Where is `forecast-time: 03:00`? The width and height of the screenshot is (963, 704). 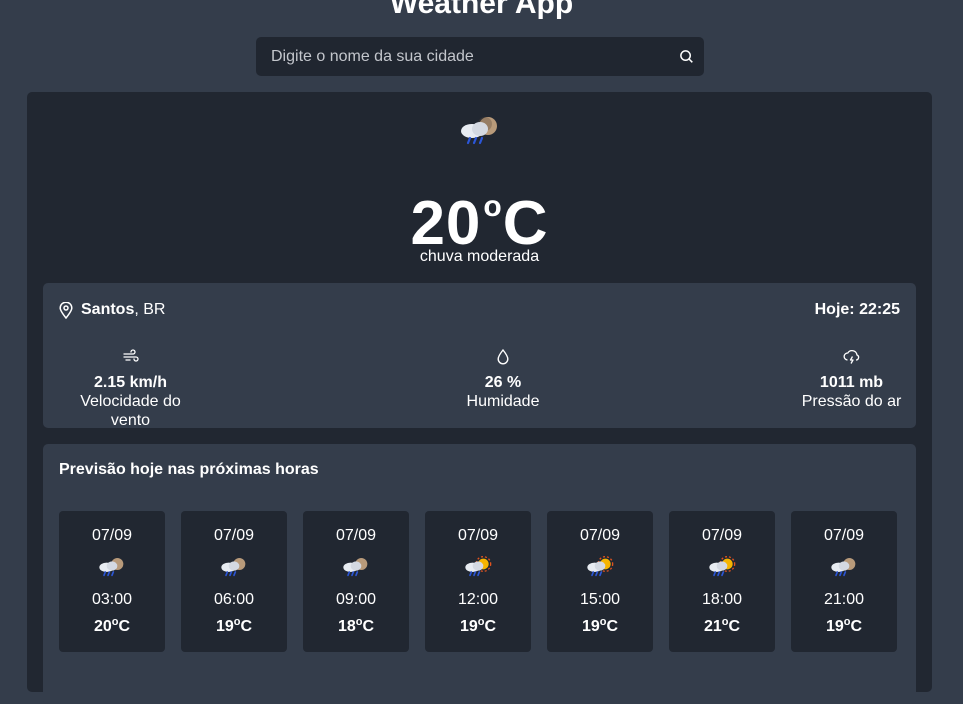 forecast-time: 03:00 is located at coordinates (112, 599).